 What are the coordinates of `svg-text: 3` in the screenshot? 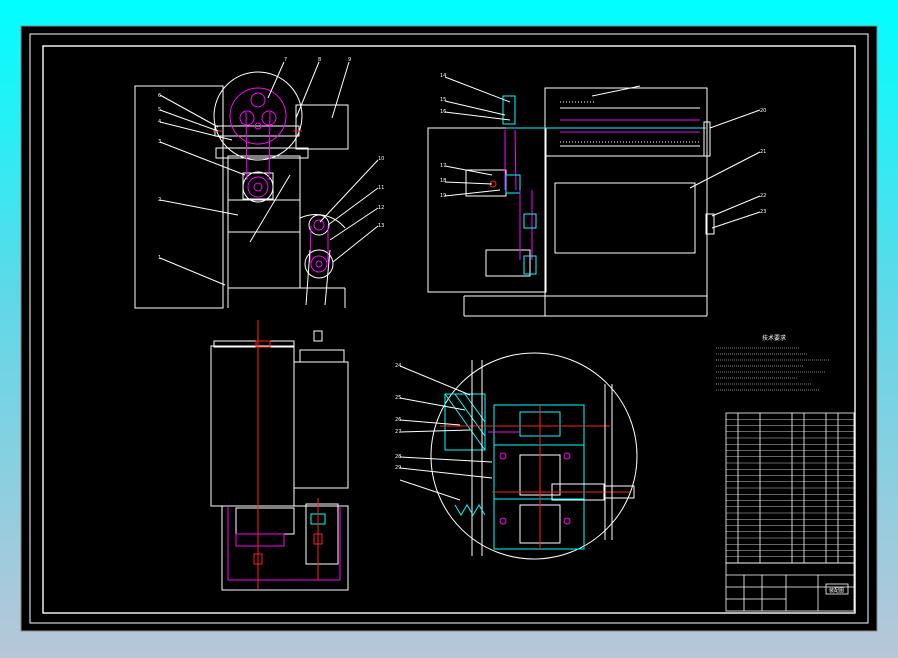 It's located at (159, 142).